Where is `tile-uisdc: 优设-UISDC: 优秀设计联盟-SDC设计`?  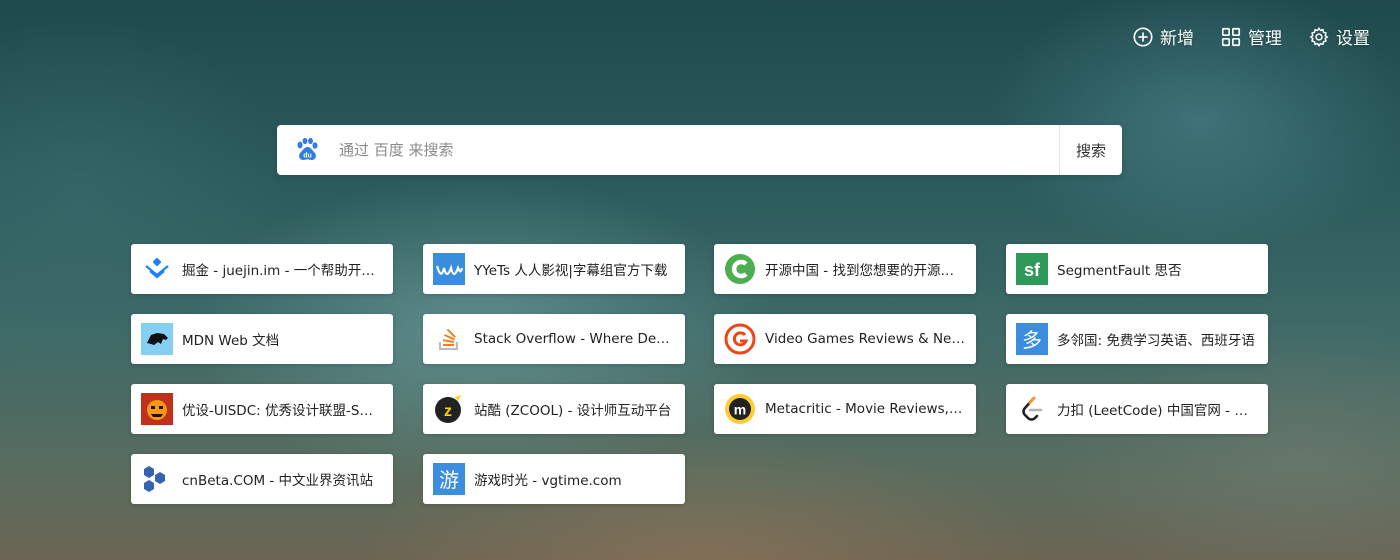
tile-uisdc: 优设-UISDC: 优秀设计联盟-SDC设计 is located at coordinates (262, 409).